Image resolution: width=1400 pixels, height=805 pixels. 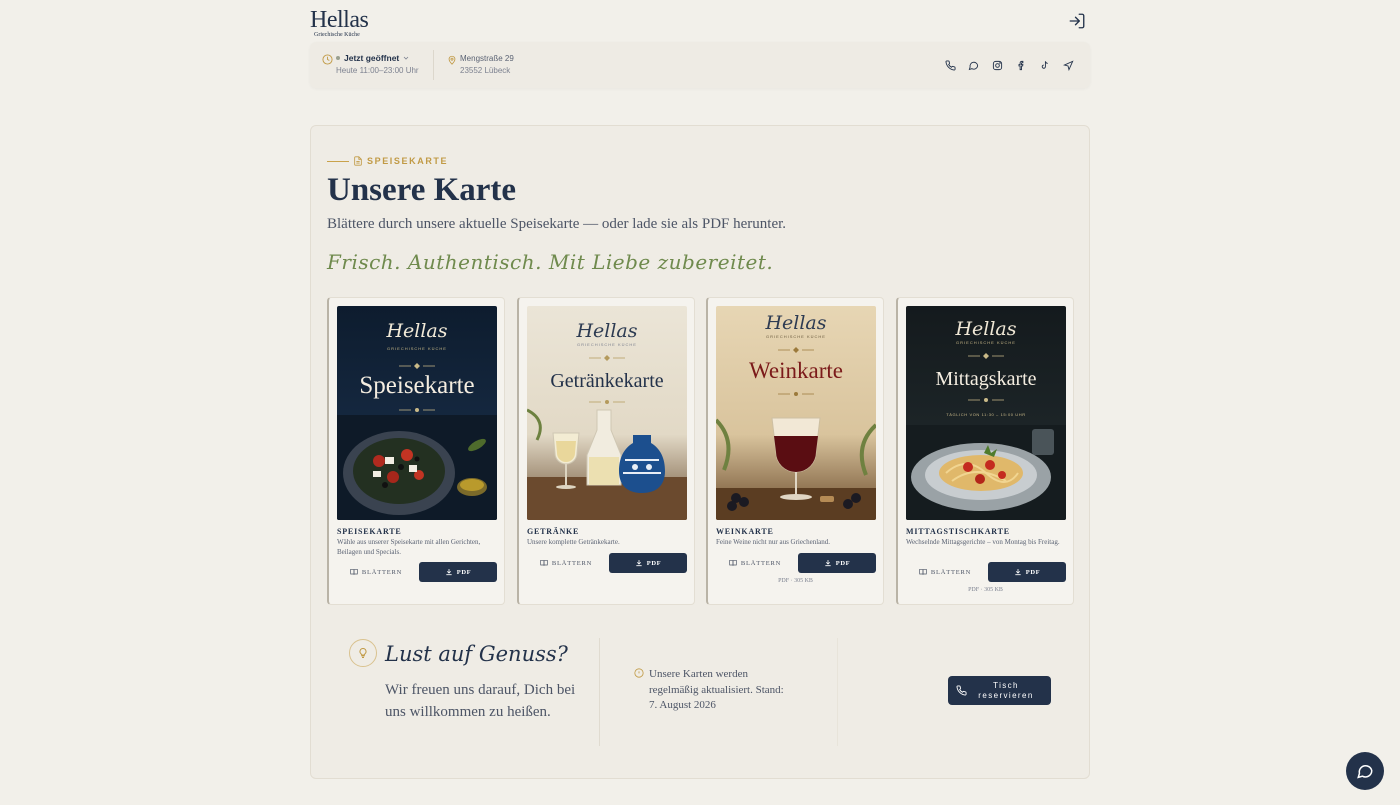 What do you see at coordinates (1021, 65) in the screenshot?
I see `facebook-icon` at bounding box center [1021, 65].